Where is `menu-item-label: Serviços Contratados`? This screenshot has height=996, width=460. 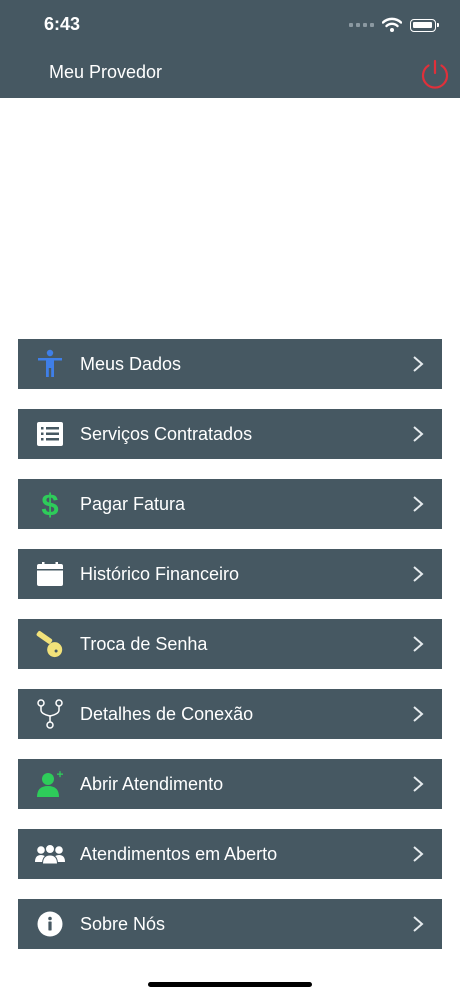
menu-item-label: Serviços Contratados is located at coordinates (166, 434).